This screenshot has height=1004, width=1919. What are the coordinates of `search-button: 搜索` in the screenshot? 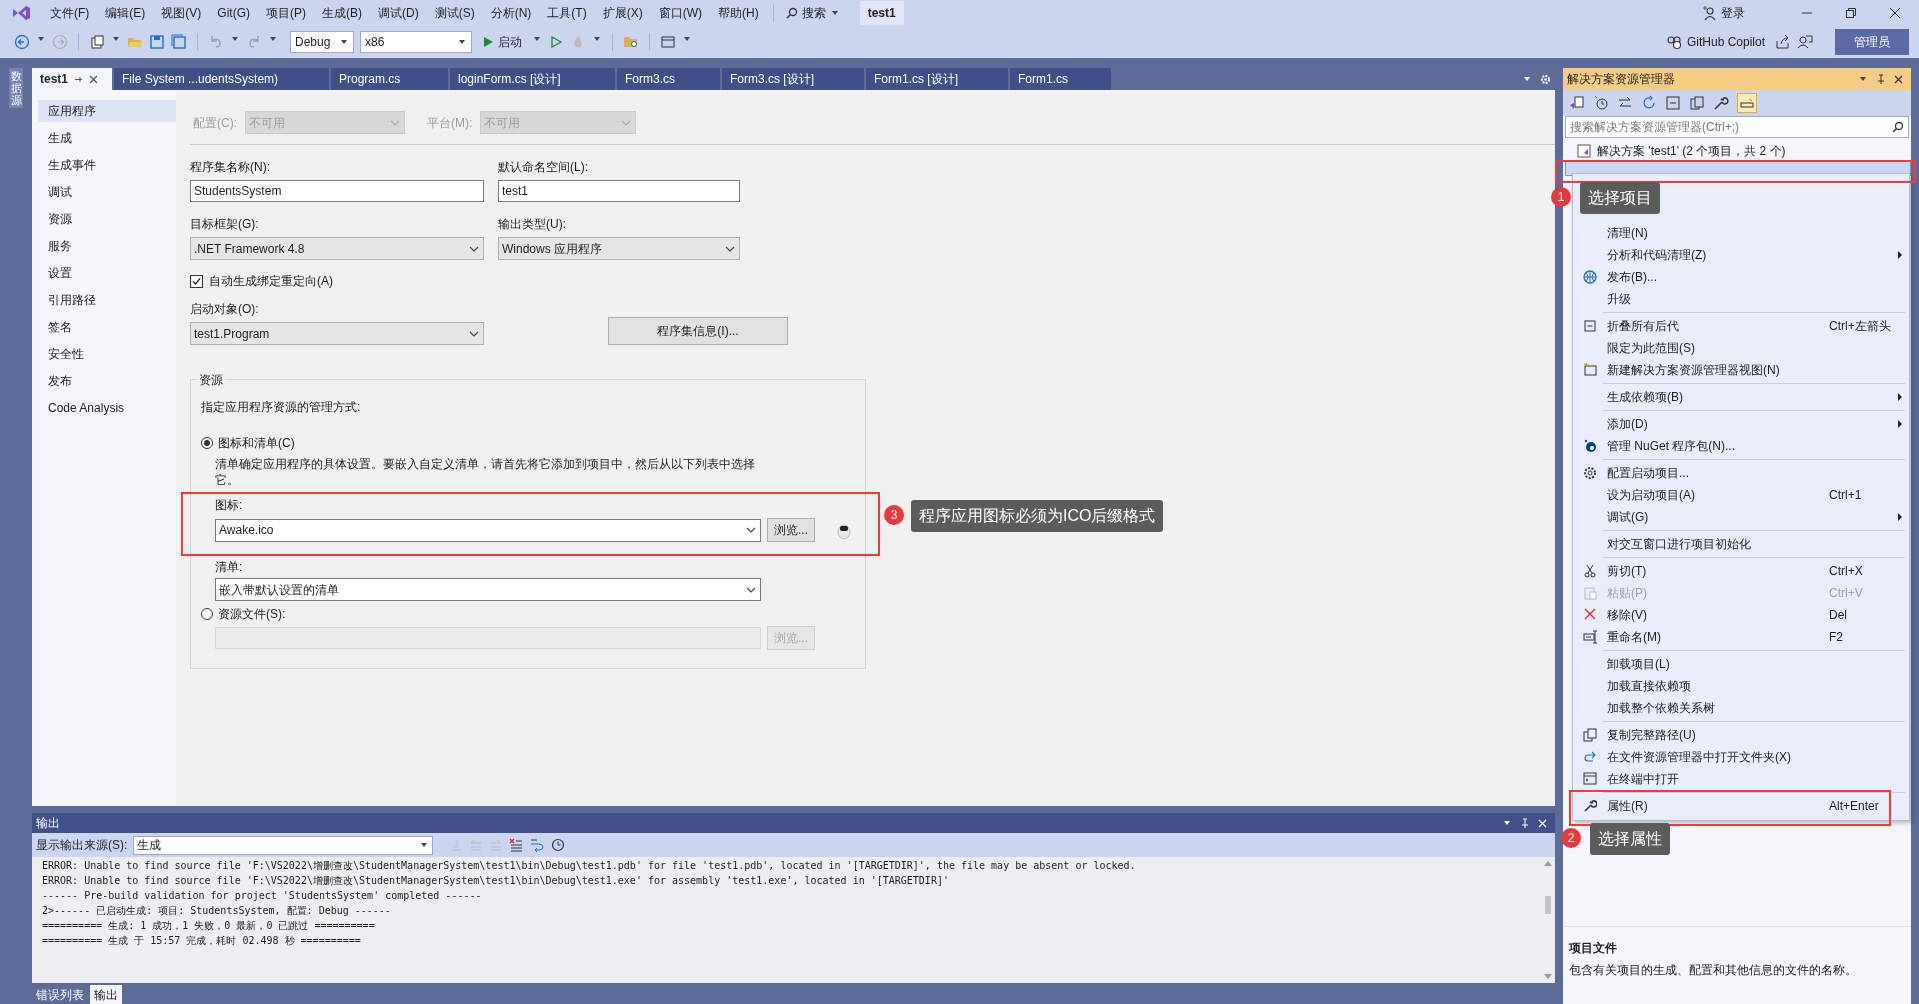 It's located at (812, 13).